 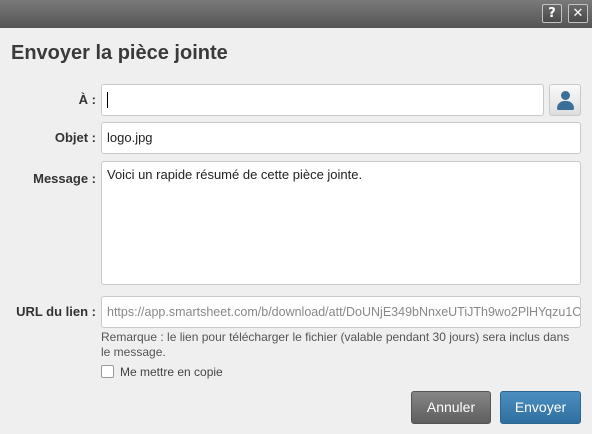 I want to click on to-label: À :, so click(x=87, y=99).